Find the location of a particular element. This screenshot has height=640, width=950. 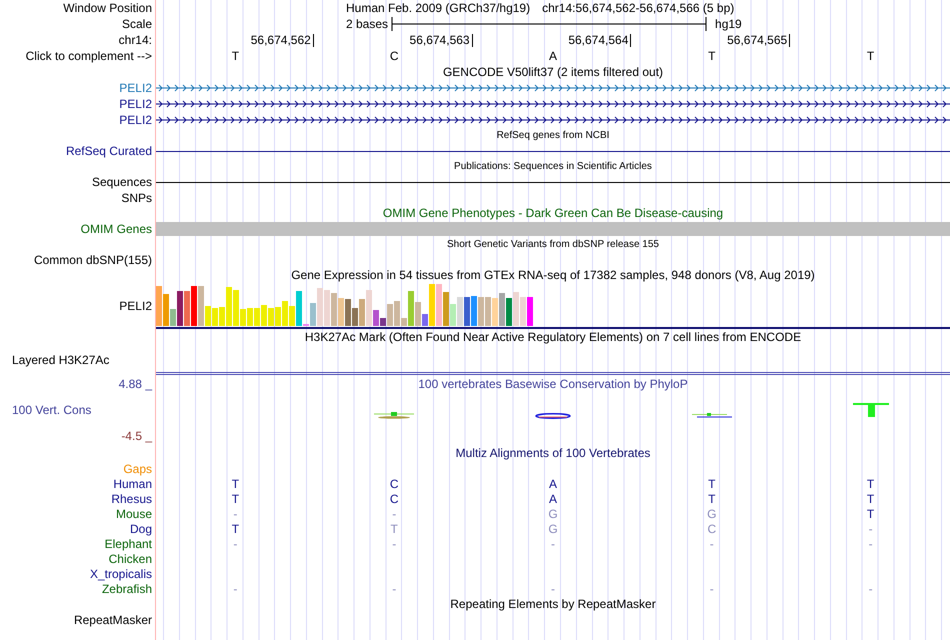

scale-text: 2 bases is located at coordinates (367, 24).